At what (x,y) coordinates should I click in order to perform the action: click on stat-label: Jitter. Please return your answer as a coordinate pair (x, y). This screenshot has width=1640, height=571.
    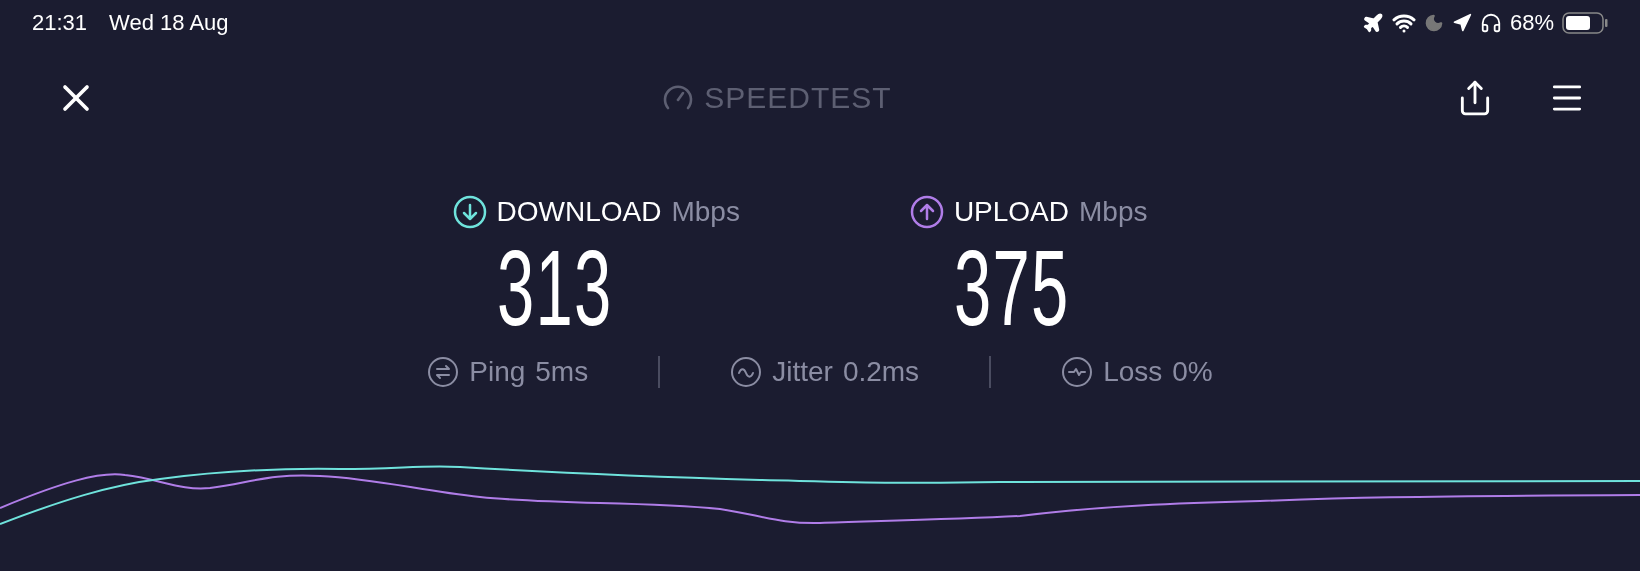
    Looking at the image, I should click on (802, 372).